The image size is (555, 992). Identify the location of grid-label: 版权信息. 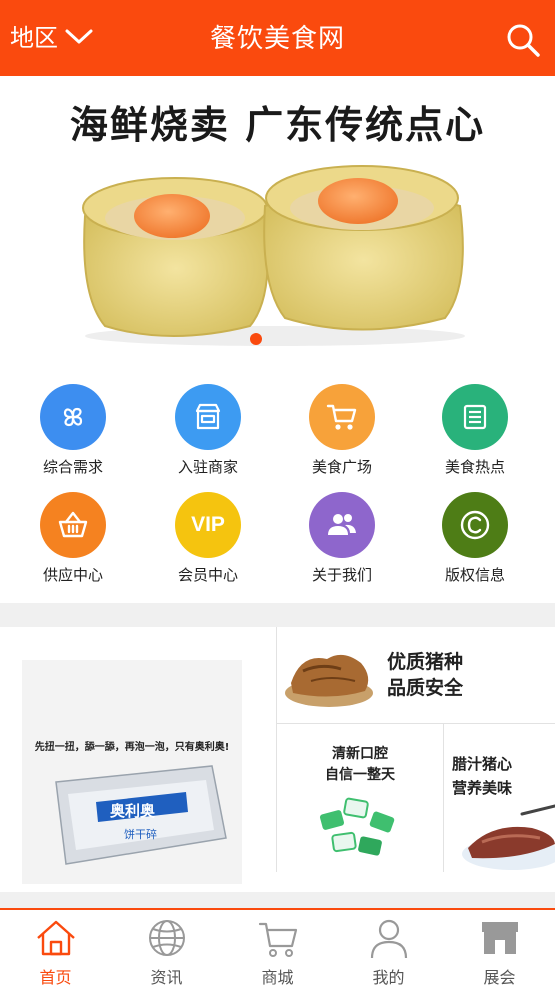
(474, 575).